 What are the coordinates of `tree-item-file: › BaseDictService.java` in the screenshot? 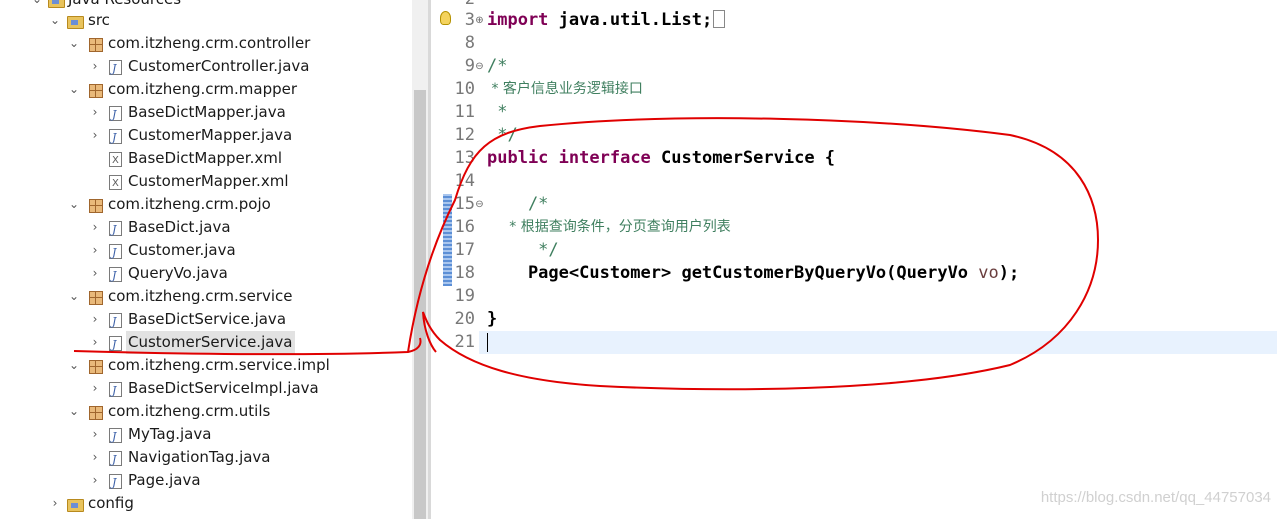 It's located at (206, 320).